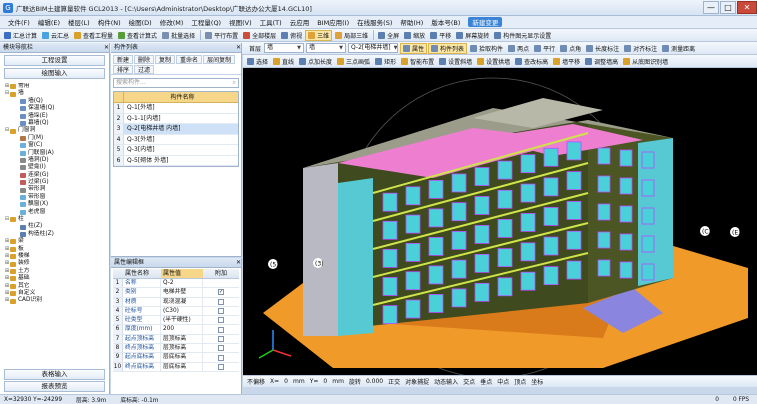 The image size is (757, 404). Describe the element at coordinates (176, 302) in the screenshot. I see `property-row: 3 材质 现浇混凝` at that location.